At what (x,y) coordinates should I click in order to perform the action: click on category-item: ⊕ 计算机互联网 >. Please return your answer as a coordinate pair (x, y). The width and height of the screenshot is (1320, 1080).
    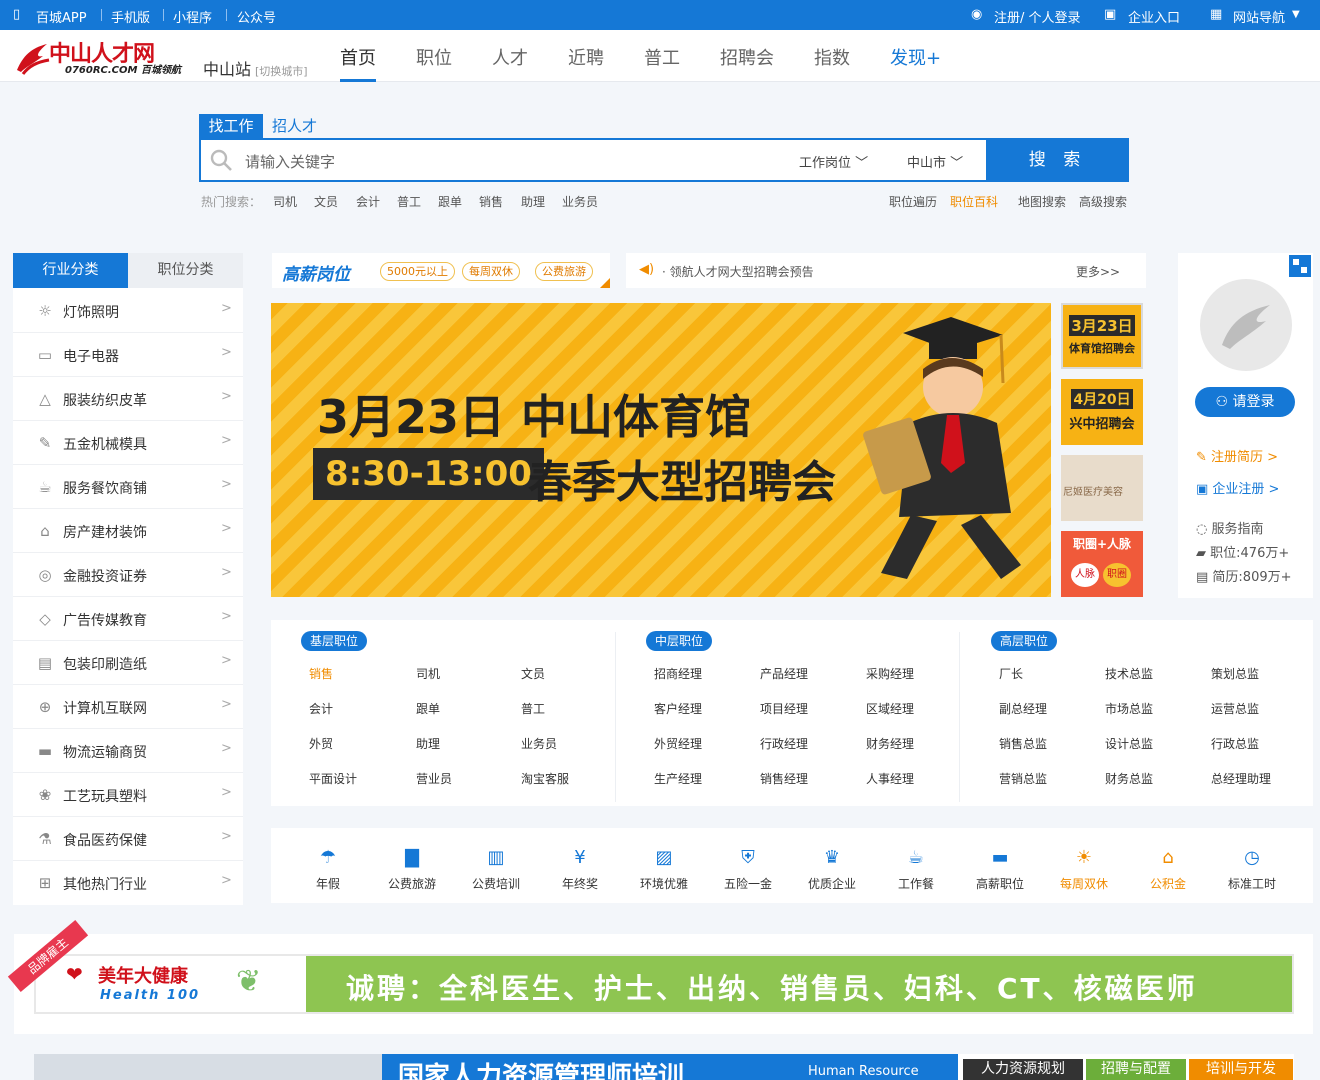
    Looking at the image, I should click on (128, 707).